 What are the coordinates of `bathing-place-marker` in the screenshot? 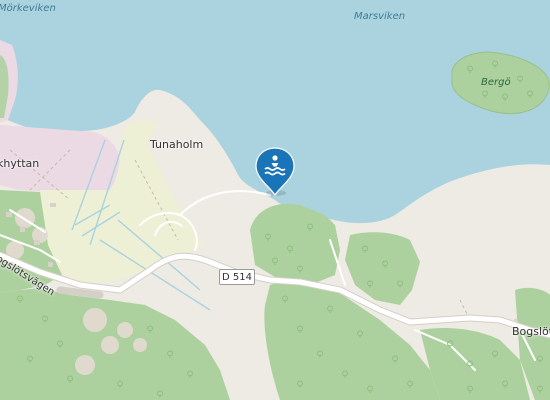 It's located at (275, 172).